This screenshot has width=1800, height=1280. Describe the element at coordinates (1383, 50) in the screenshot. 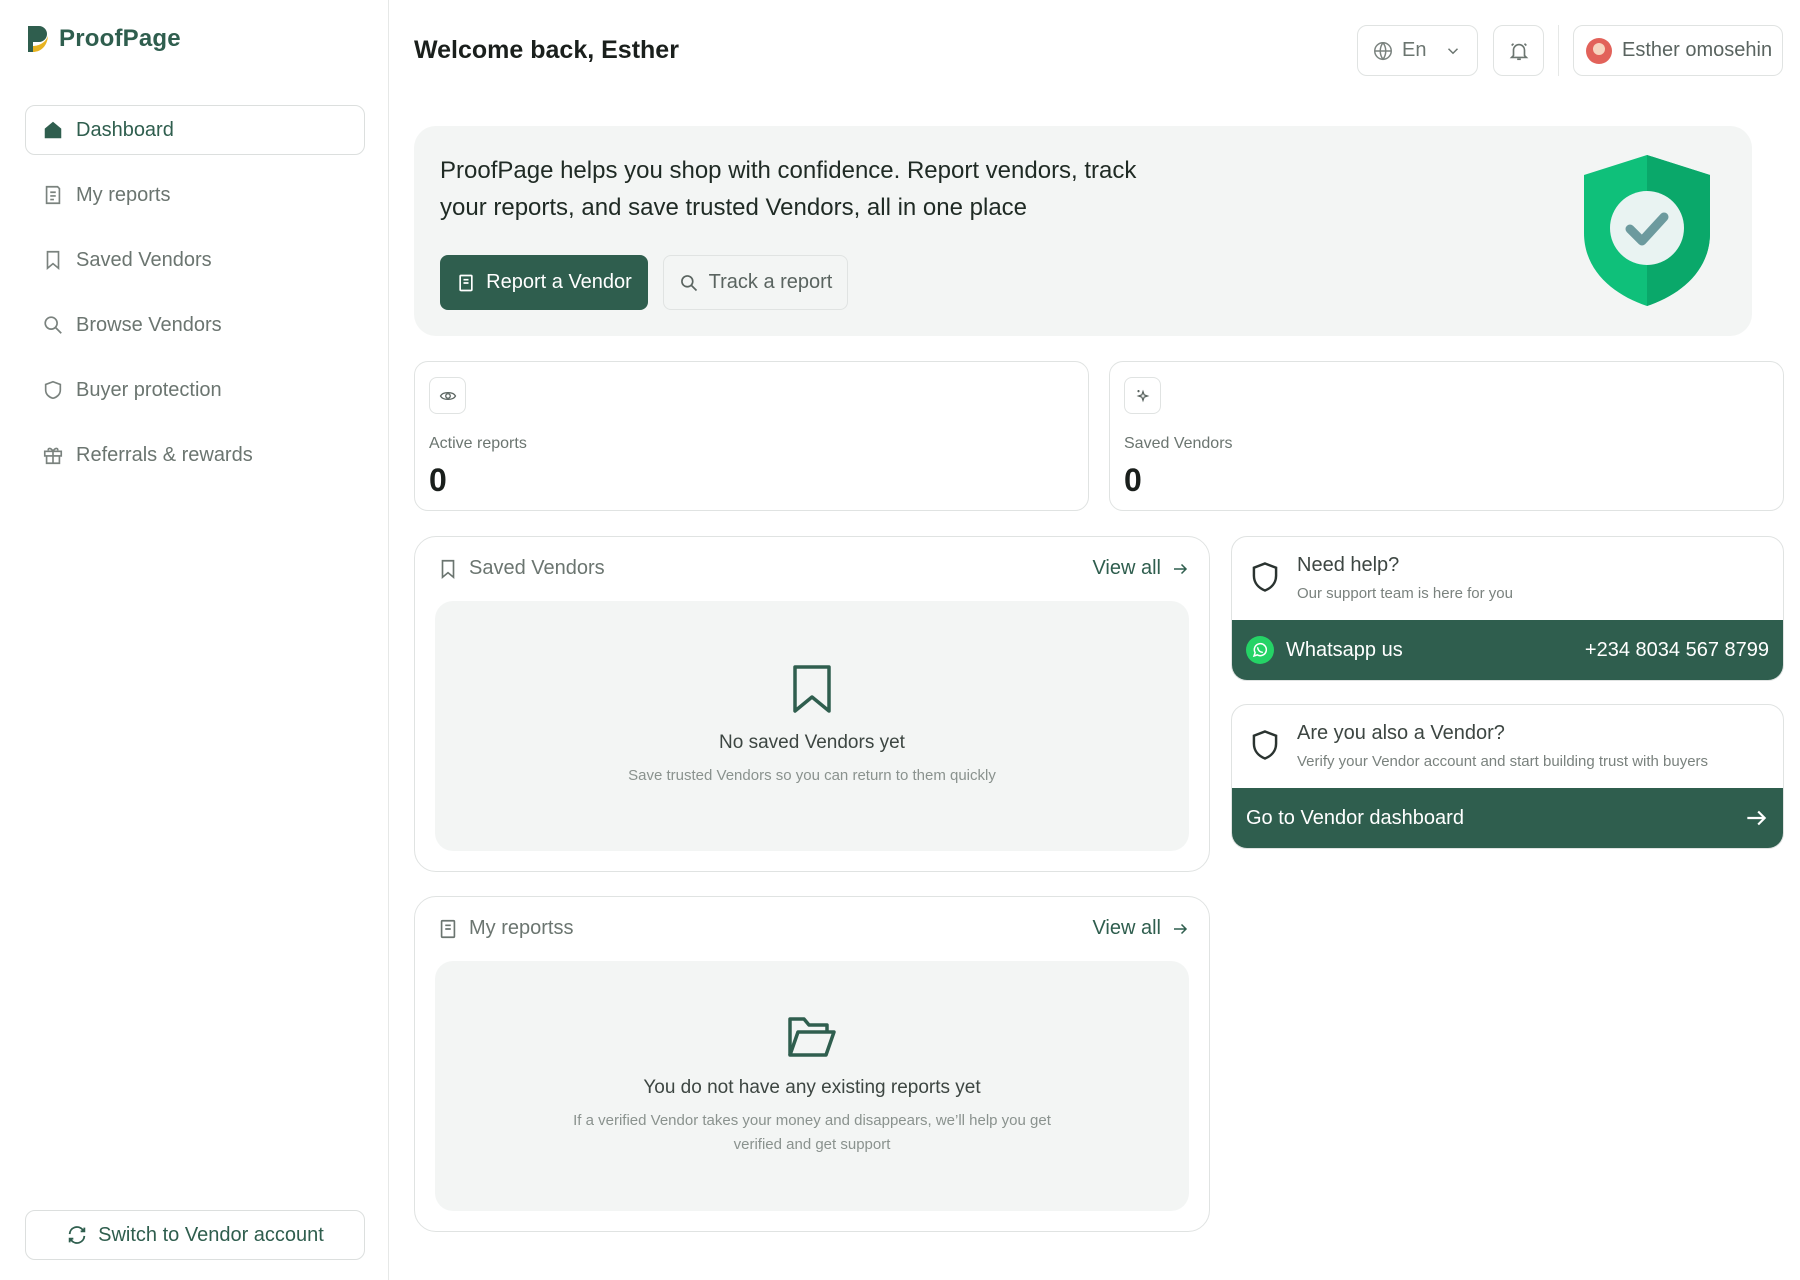

I see `globe-icon` at that location.